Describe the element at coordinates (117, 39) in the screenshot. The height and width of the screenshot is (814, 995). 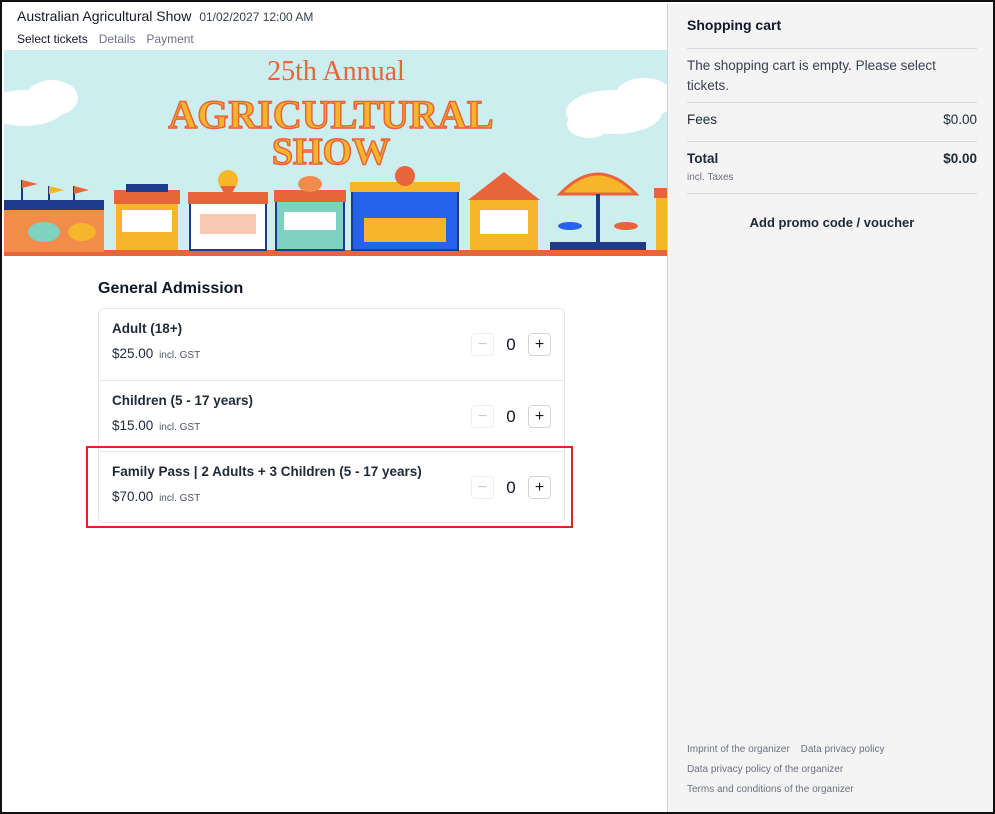
I see `step-details: Details` at that location.